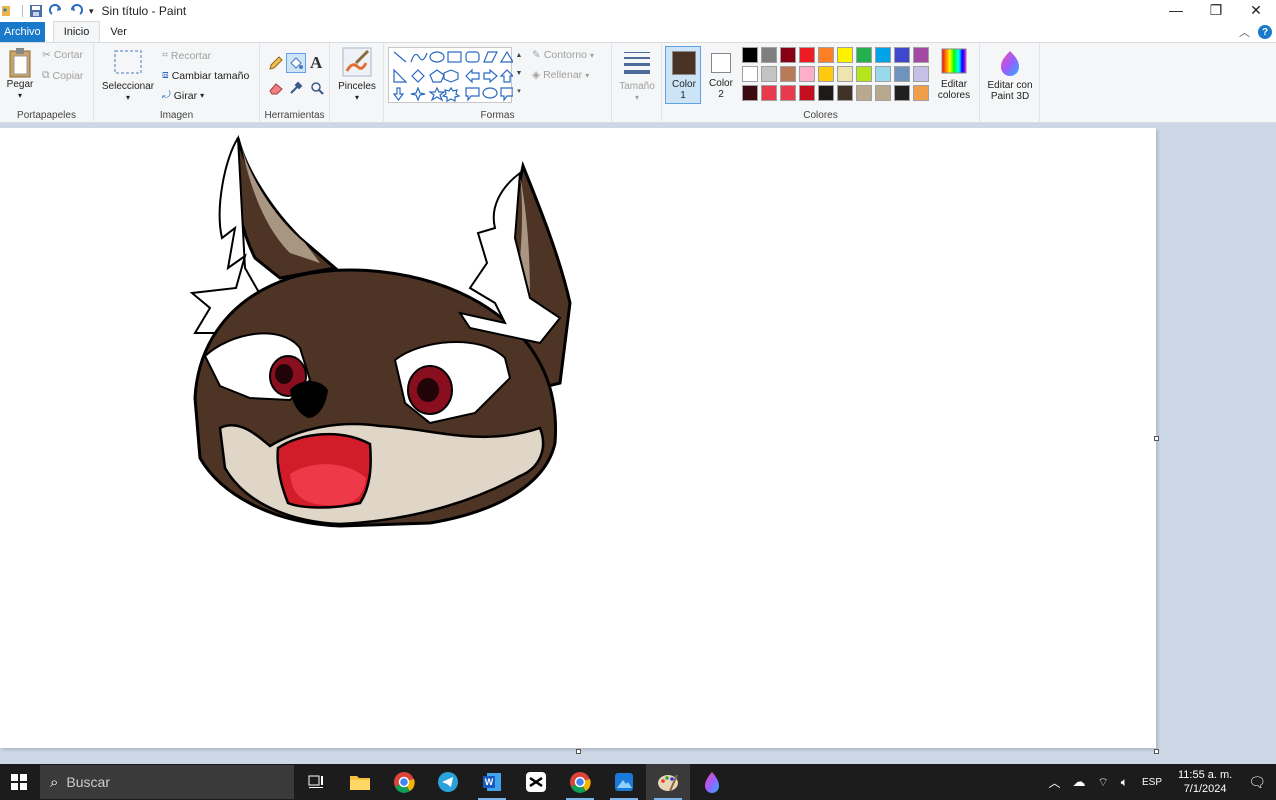  What do you see at coordinates (560, 75) in the screenshot?
I see `fill-button: ◈ Rellenar ▾` at bounding box center [560, 75].